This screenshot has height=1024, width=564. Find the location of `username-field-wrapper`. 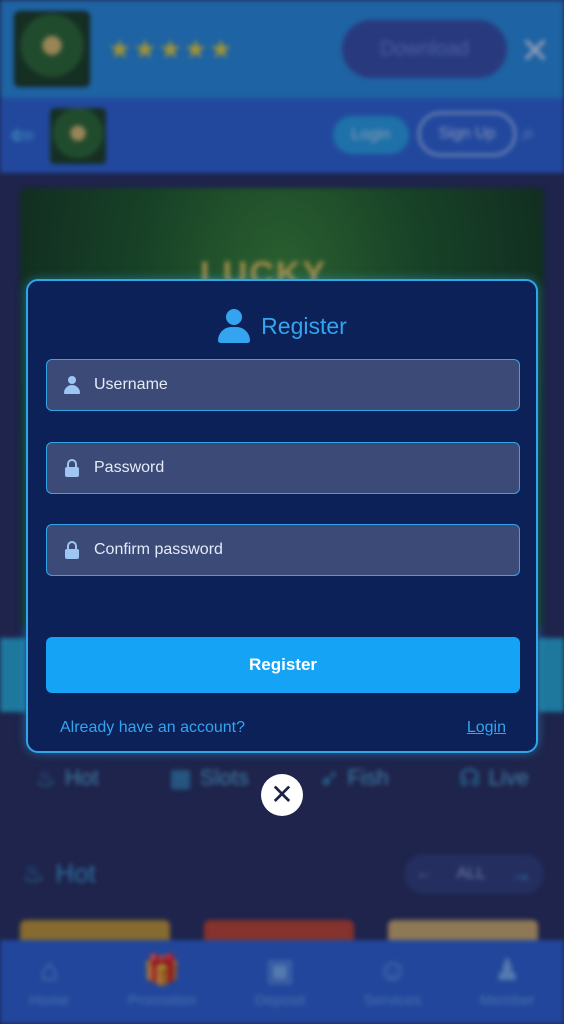

username-field-wrapper is located at coordinates (283, 385).